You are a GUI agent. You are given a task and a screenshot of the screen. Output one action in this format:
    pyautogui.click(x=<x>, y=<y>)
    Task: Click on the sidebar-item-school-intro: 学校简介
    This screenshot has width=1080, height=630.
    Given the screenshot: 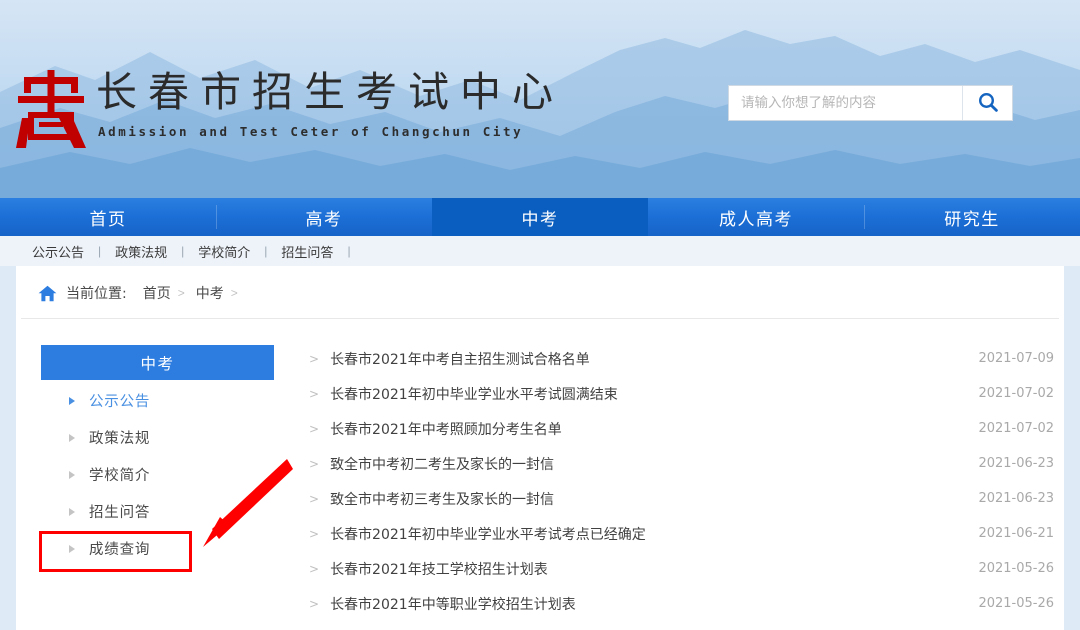 What is the action you would take?
    pyautogui.click(x=157, y=474)
    